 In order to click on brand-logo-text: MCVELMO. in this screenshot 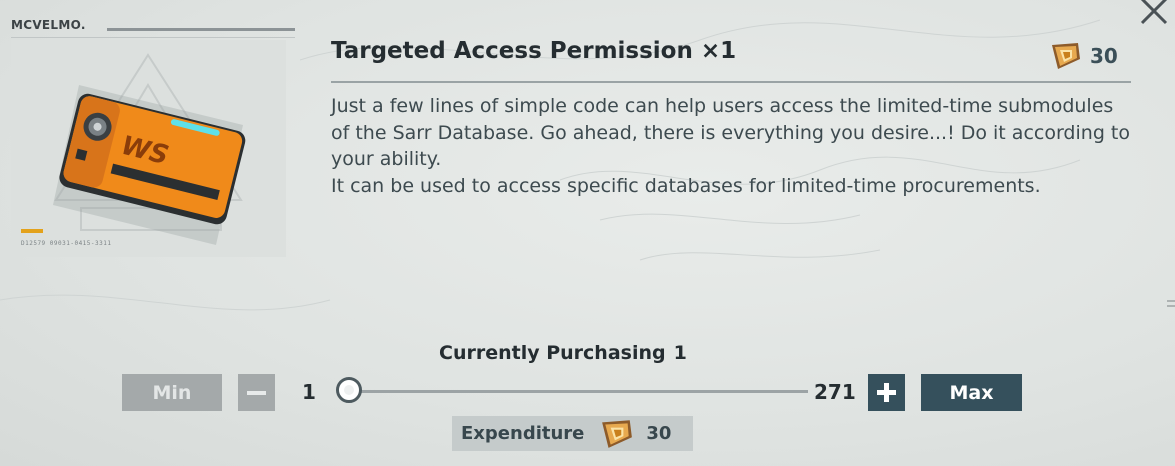, I will do `click(48, 25)`.